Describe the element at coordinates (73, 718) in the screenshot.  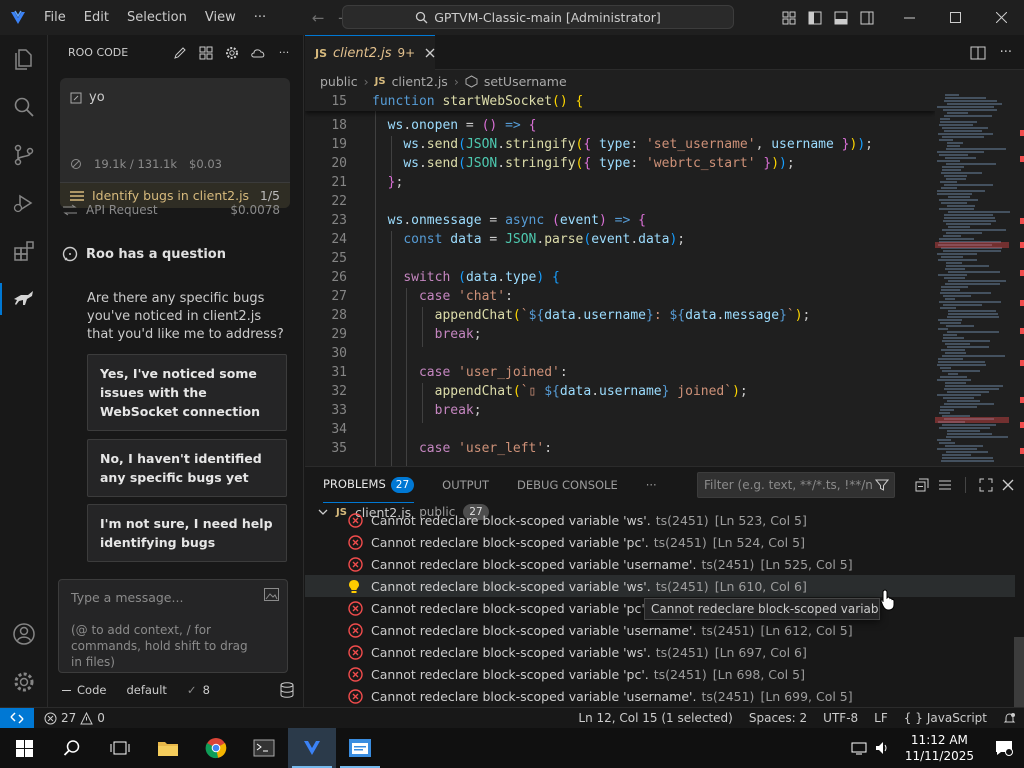
I see `problems-status: 27 0` at that location.